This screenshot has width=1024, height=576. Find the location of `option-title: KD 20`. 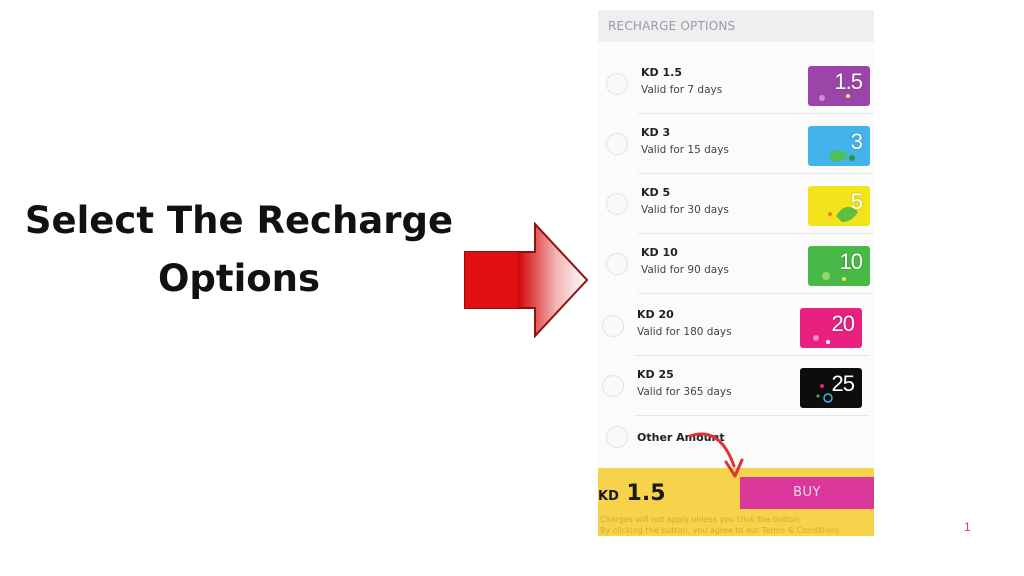

option-title: KD 20 is located at coordinates (655, 314).